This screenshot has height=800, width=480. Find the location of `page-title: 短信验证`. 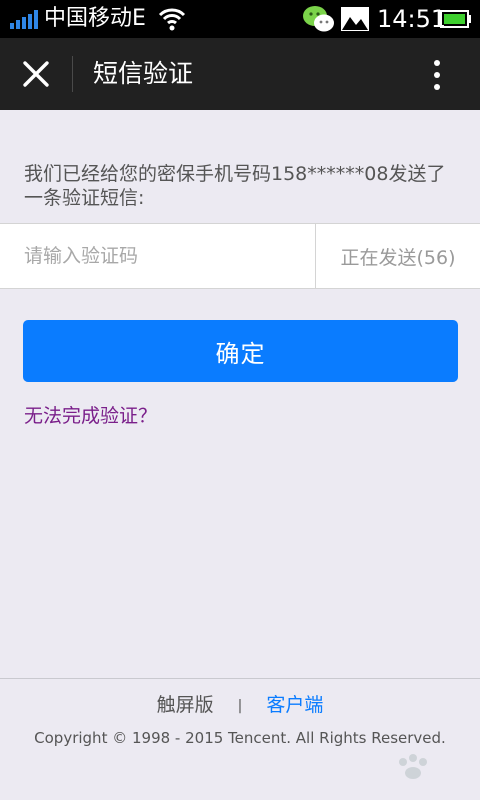

page-title: 短信验证 is located at coordinates (143, 73).